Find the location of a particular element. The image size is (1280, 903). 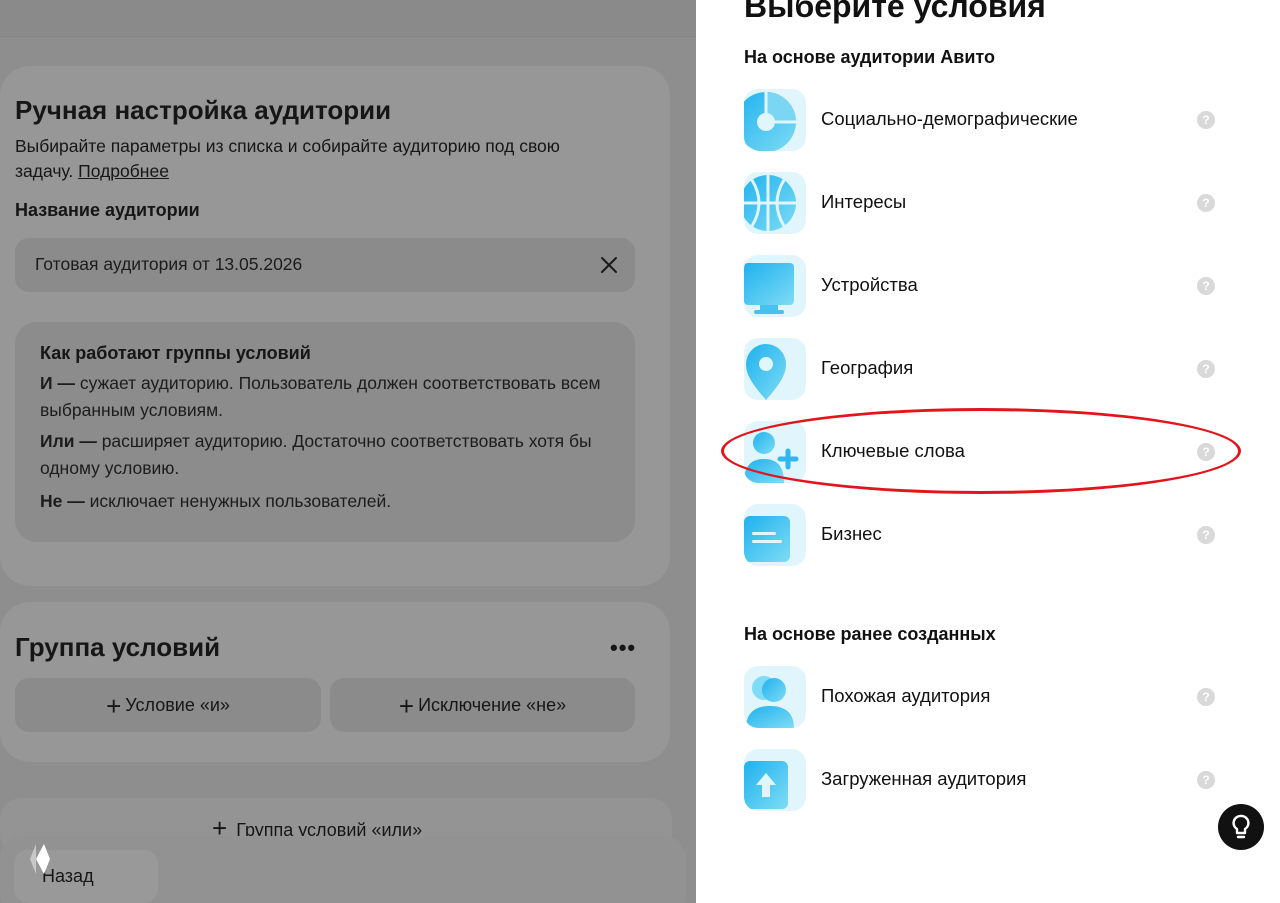

add-not-exclusion-button: + Исключение «не» is located at coordinates (482, 705).